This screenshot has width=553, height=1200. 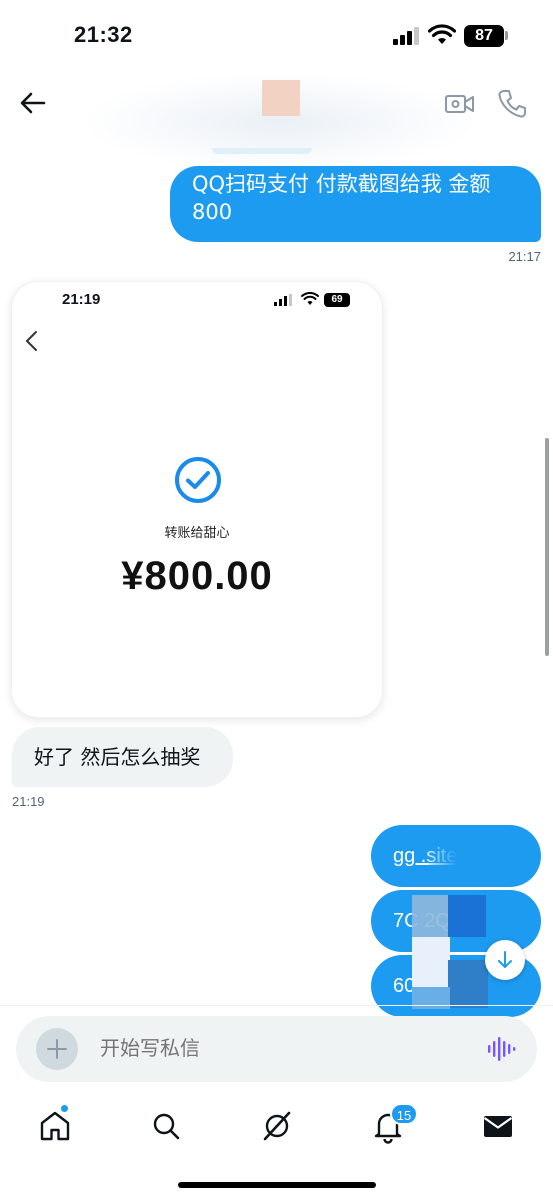 I want to click on scroll-to-bottom-button, so click(x=505, y=960).